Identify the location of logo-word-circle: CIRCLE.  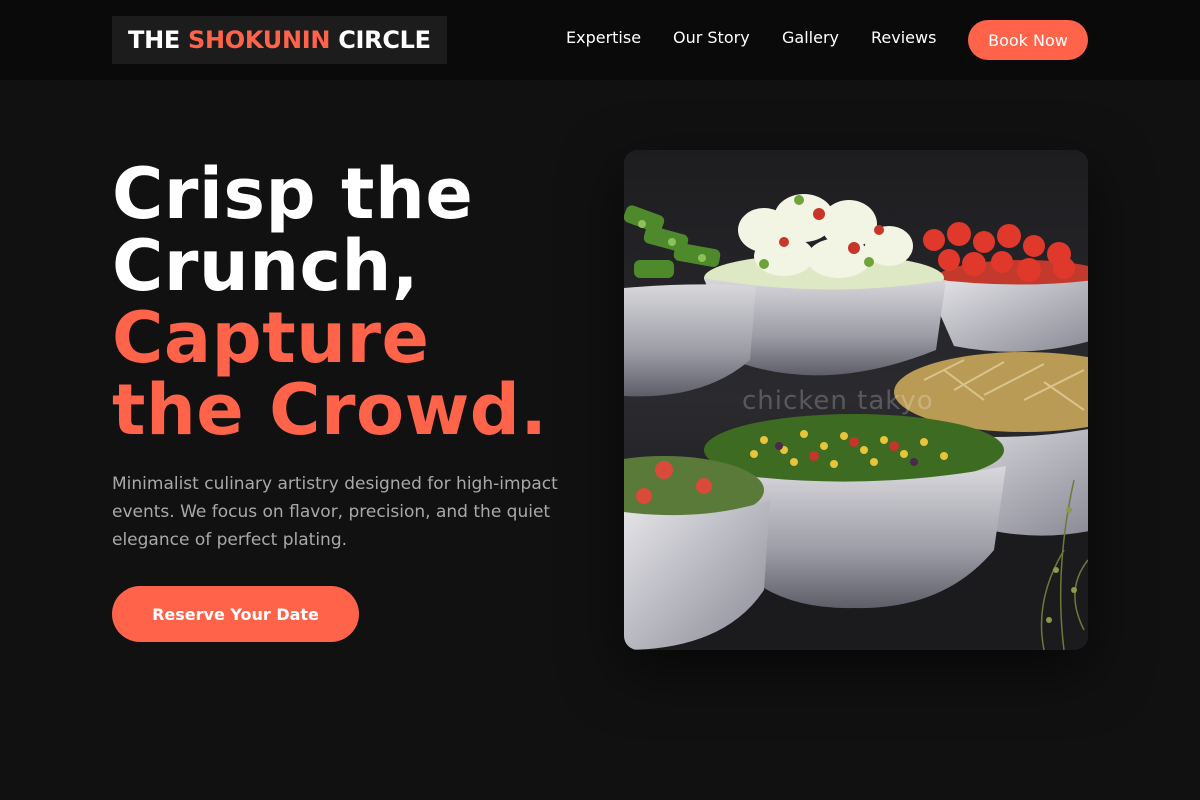
(384, 40).